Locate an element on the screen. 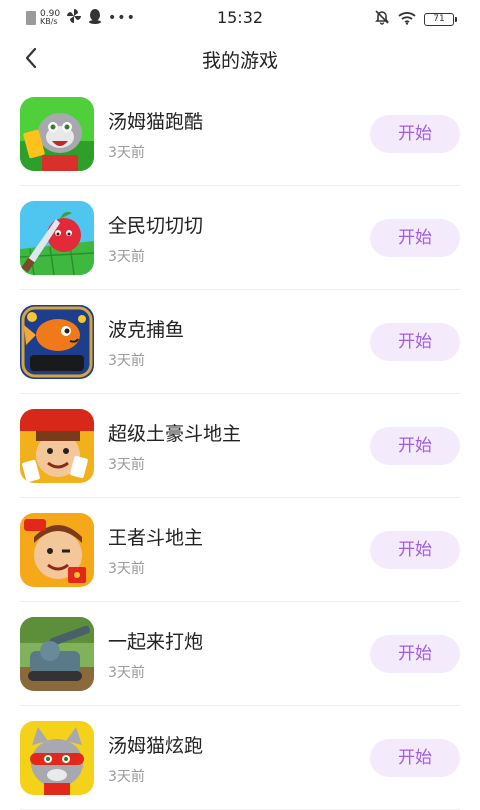  list-item: 超级土豪斗地主 3天前 开始 is located at coordinates (240, 446).